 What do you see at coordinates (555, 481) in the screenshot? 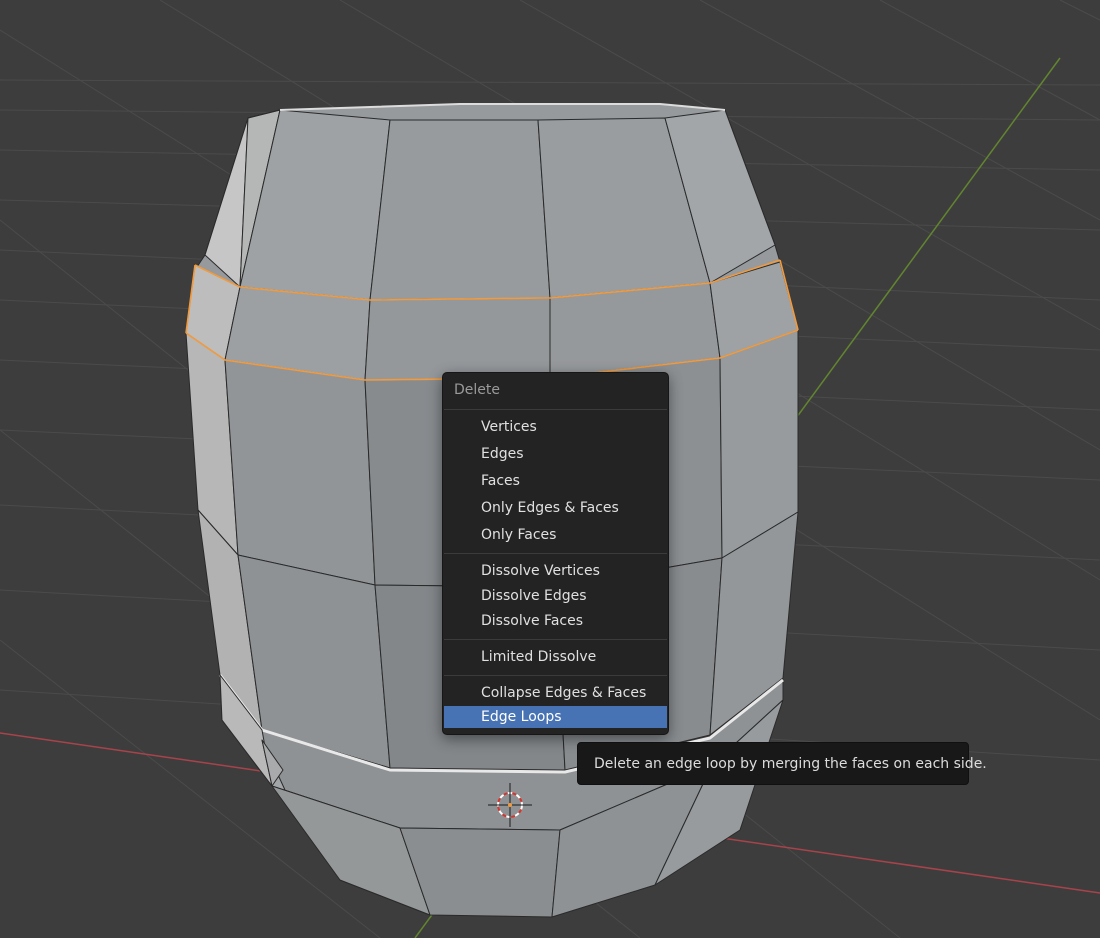
I see `menu-item-faces: Faces` at bounding box center [555, 481].